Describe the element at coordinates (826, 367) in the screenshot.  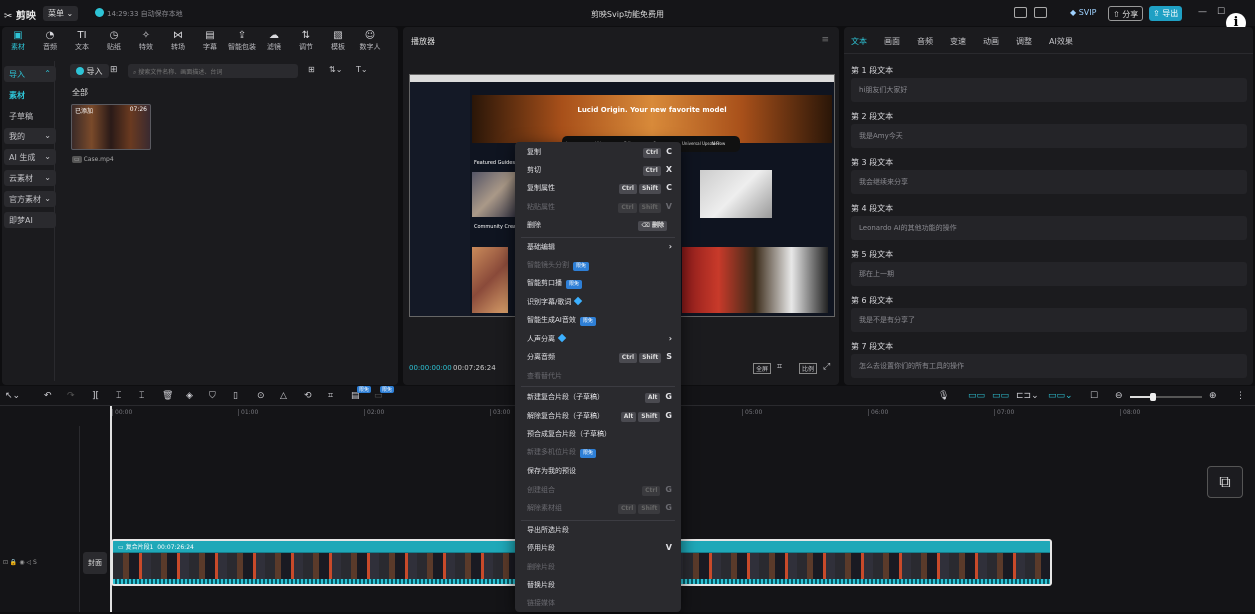
I see `expand-icon: ⤢` at that location.